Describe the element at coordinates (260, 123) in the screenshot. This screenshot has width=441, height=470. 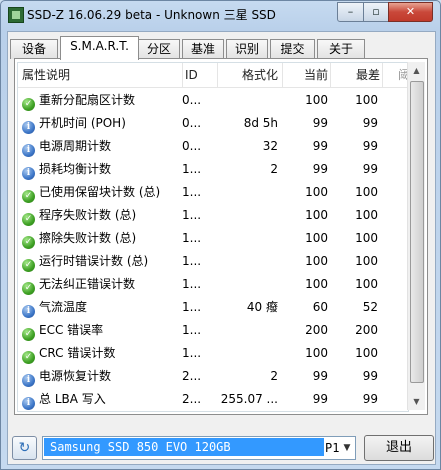
I see `attribute-formatted: 8d 5h` at that location.